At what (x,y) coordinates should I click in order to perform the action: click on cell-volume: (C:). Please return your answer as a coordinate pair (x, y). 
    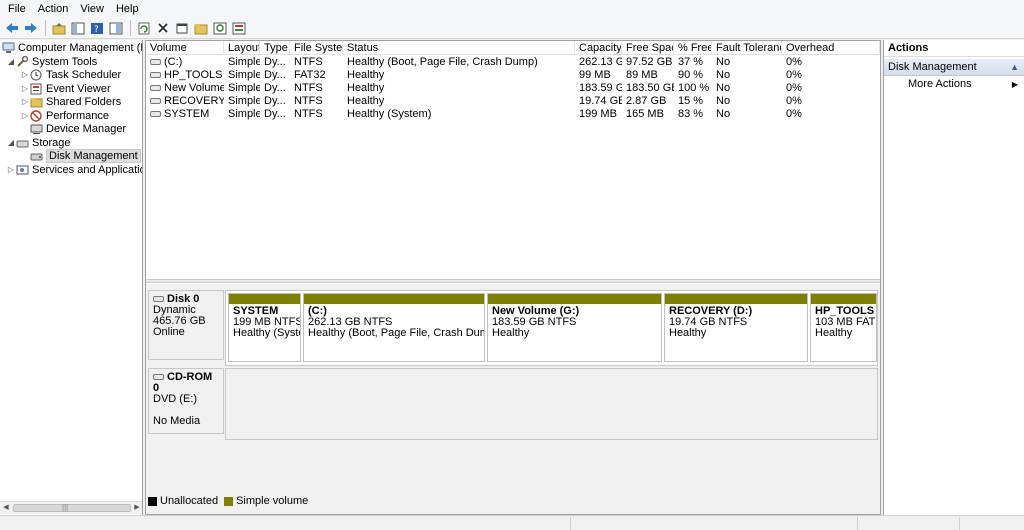
    Looking at the image, I should click on (185, 62).